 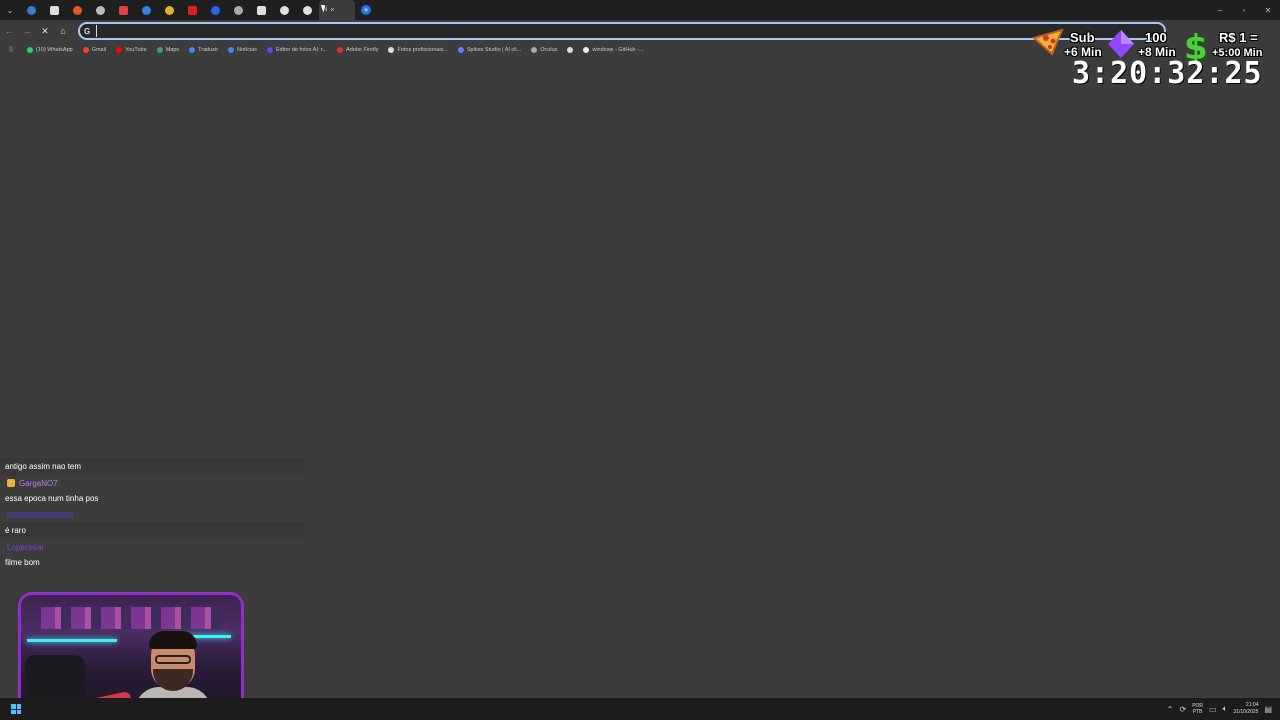 I want to click on bookmark-item: Gmail, so click(x=94, y=50).